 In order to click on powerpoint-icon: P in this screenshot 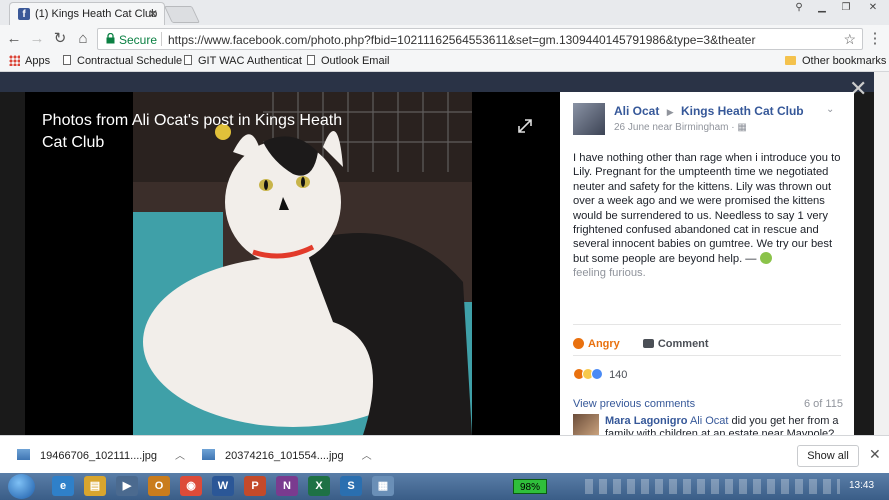, I will do `click(255, 486)`.